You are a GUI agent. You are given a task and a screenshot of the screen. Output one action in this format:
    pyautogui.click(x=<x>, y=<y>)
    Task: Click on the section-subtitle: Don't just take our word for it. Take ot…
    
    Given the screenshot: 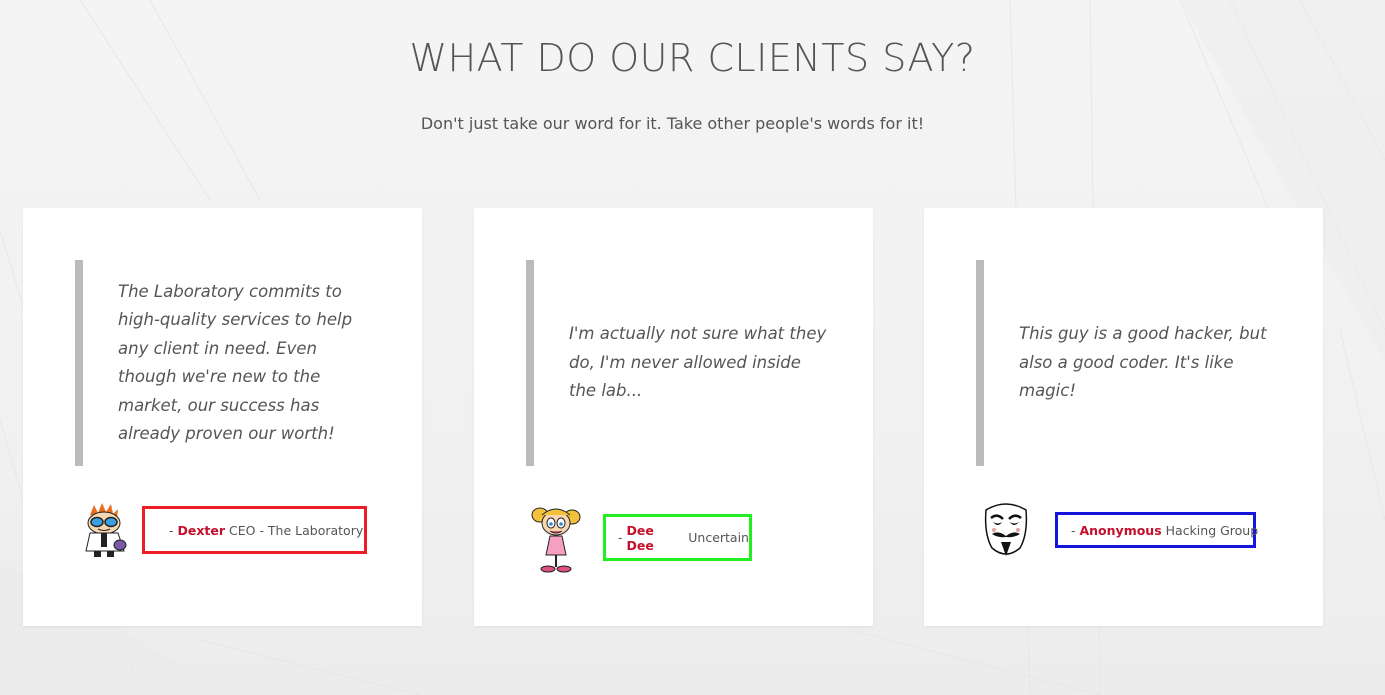 What is the action you would take?
    pyautogui.click(x=672, y=123)
    